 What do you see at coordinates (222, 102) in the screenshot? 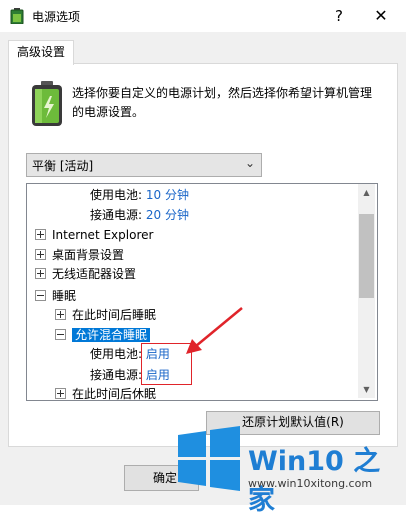
I see `description-text: 选择你要自定义的电源计划，然后选择你希望计算机管理的电源设置。` at bounding box center [222, 102].